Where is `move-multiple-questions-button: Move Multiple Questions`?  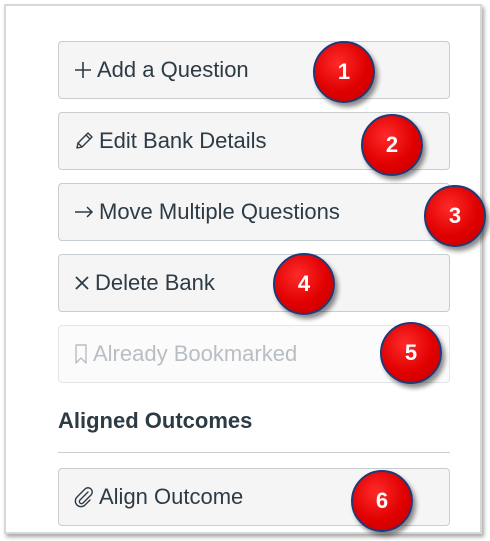 move-multiple-questions-button: Move Multiple Questions is located at coordinates (254, 212).